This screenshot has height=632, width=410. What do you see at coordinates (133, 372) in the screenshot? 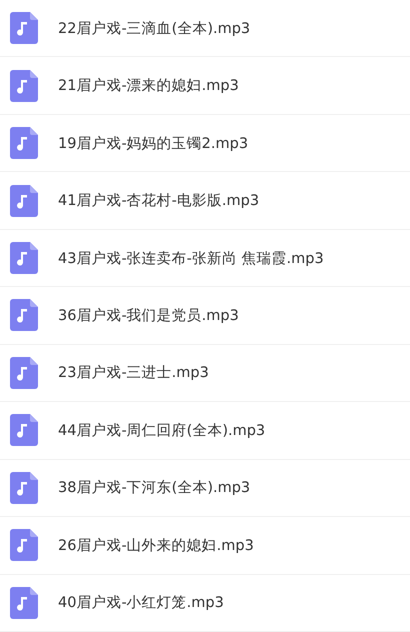
I see `file-name: 23眉户戏-三进士.mp3` at bounding box center [133, 372].